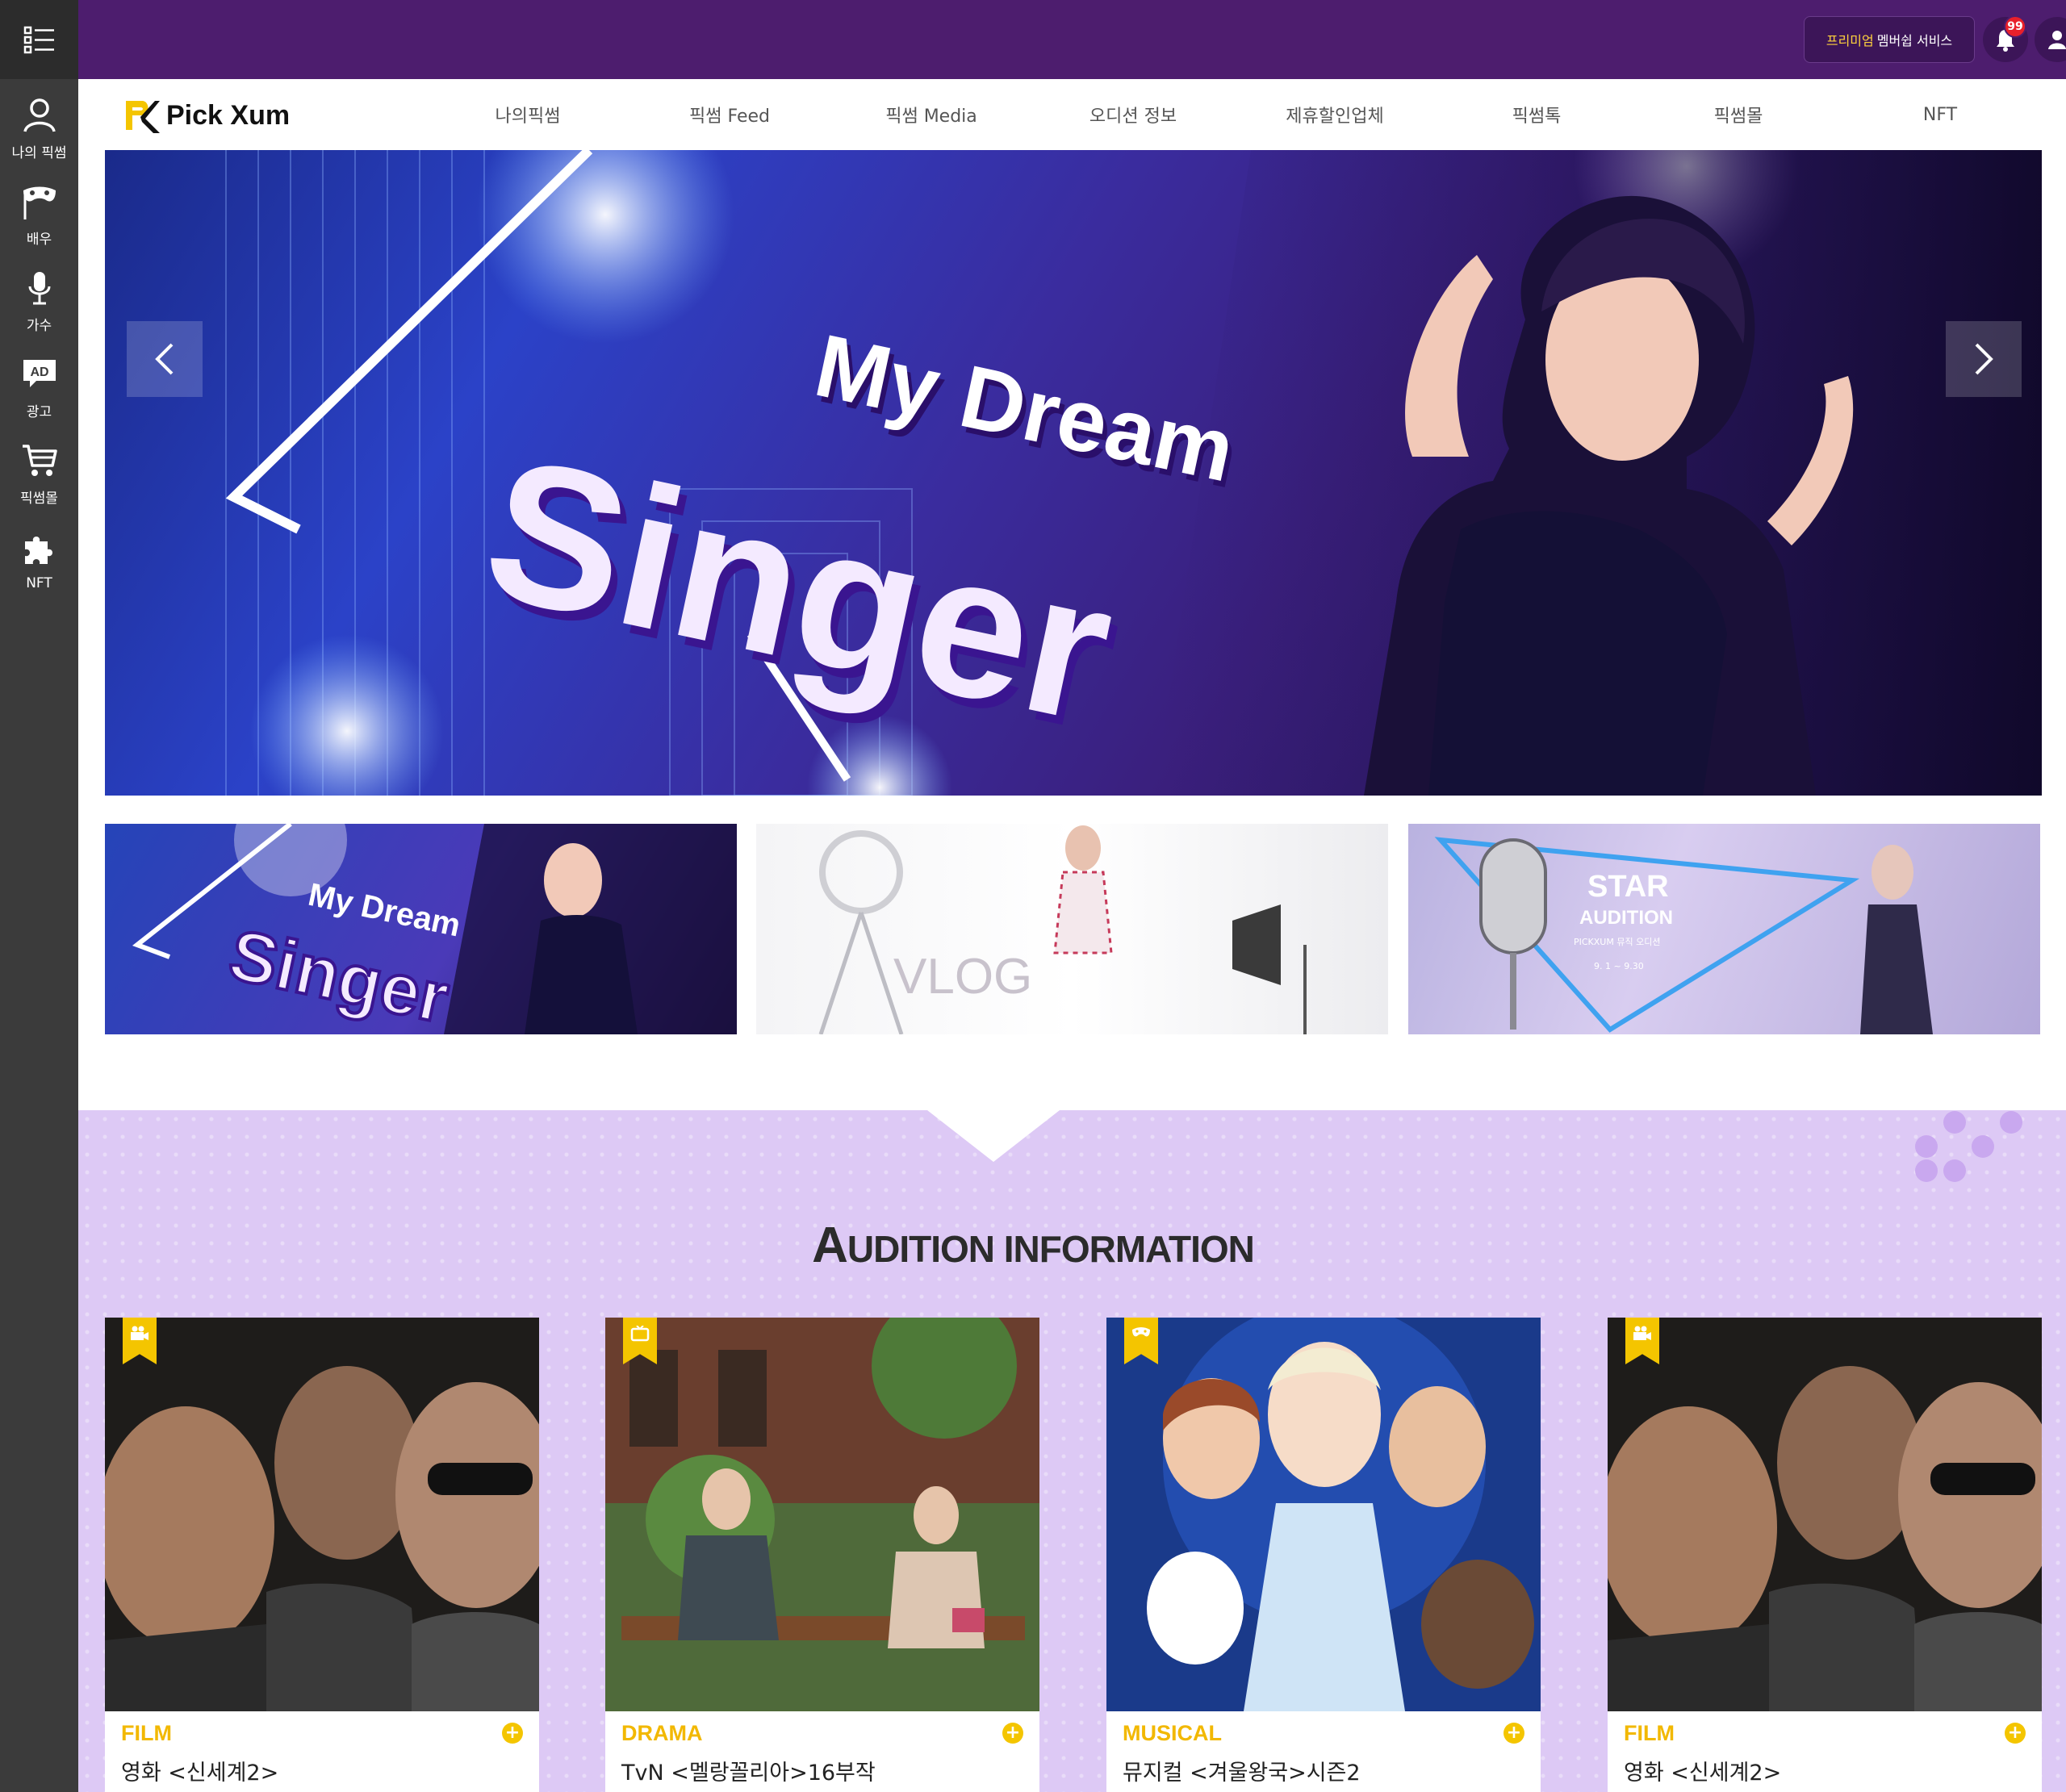  Describe the element at coordinates (1850, 40) in the screenshot. I see `premium-label-highlight: 프리미엄` at that location.